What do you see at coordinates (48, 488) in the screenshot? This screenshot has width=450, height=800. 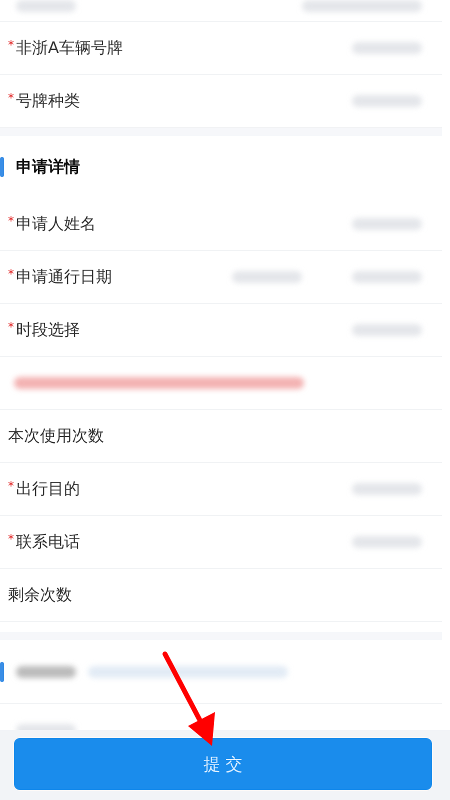 I see `field-label: 出行目的` at bounding box center [48, 488].